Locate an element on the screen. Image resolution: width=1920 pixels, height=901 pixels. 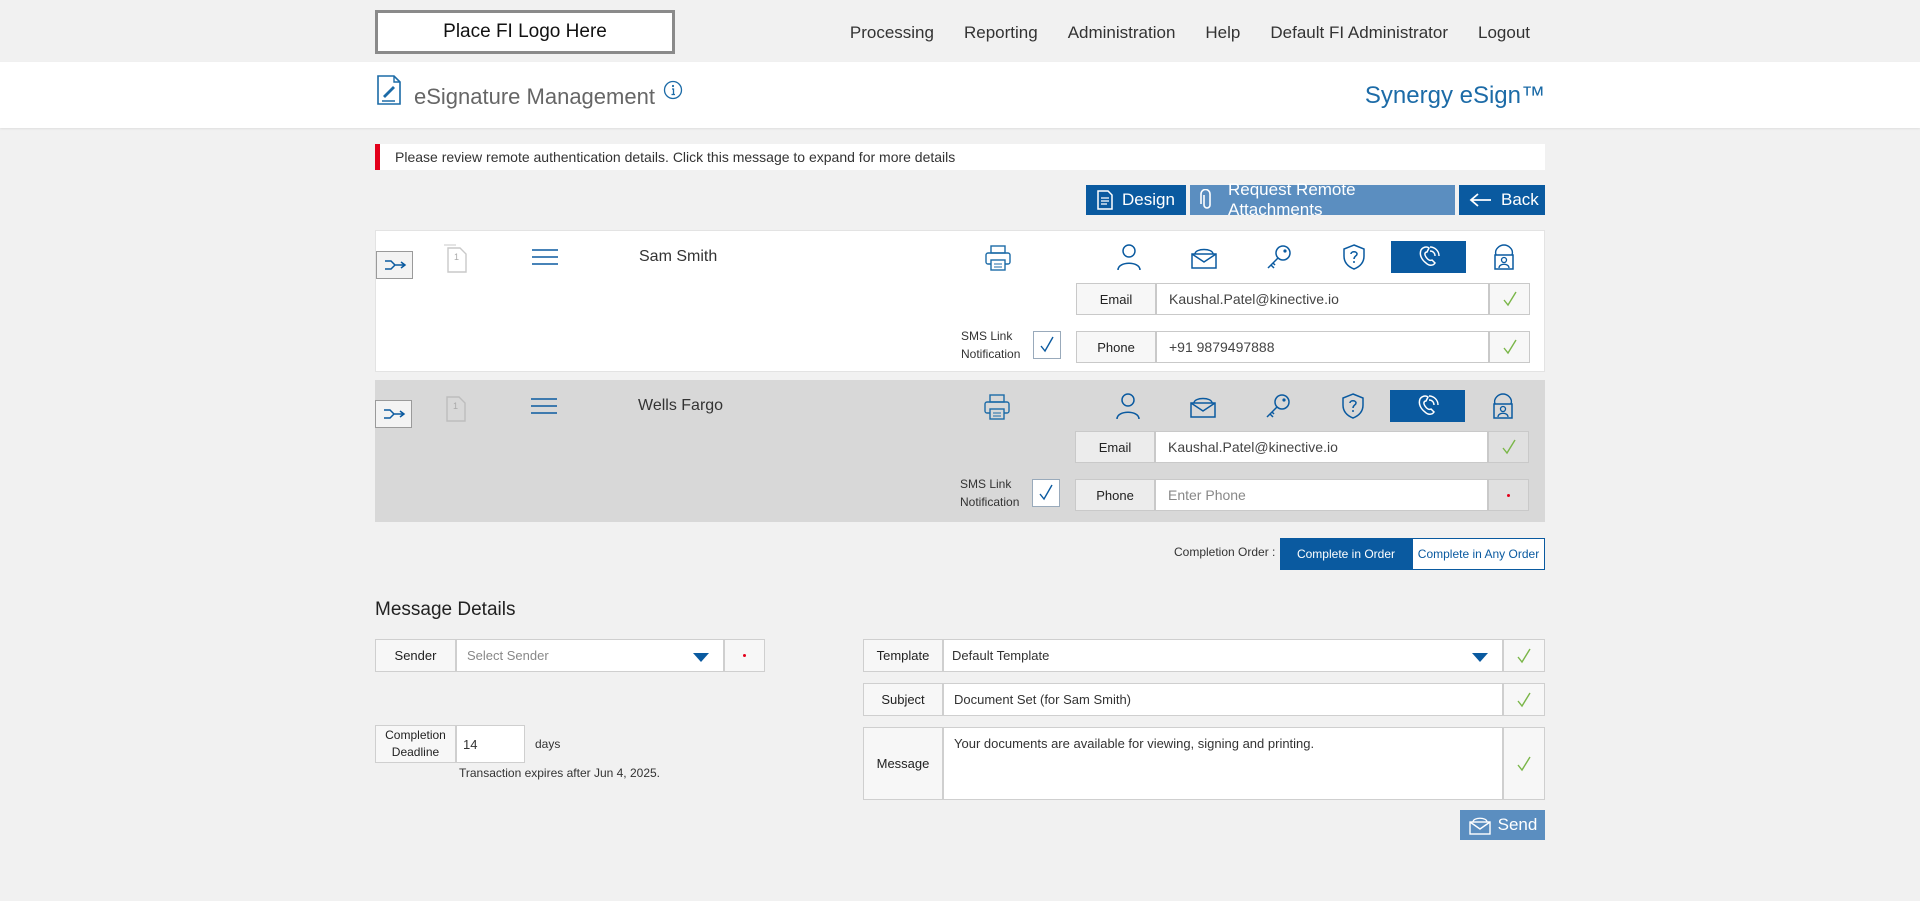
design-button: Design is located at coordinates (1136, 200).